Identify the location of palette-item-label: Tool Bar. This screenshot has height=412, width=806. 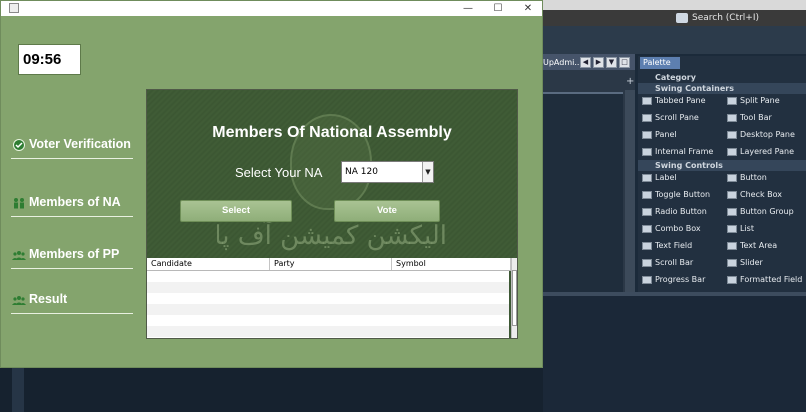
(756, 117).